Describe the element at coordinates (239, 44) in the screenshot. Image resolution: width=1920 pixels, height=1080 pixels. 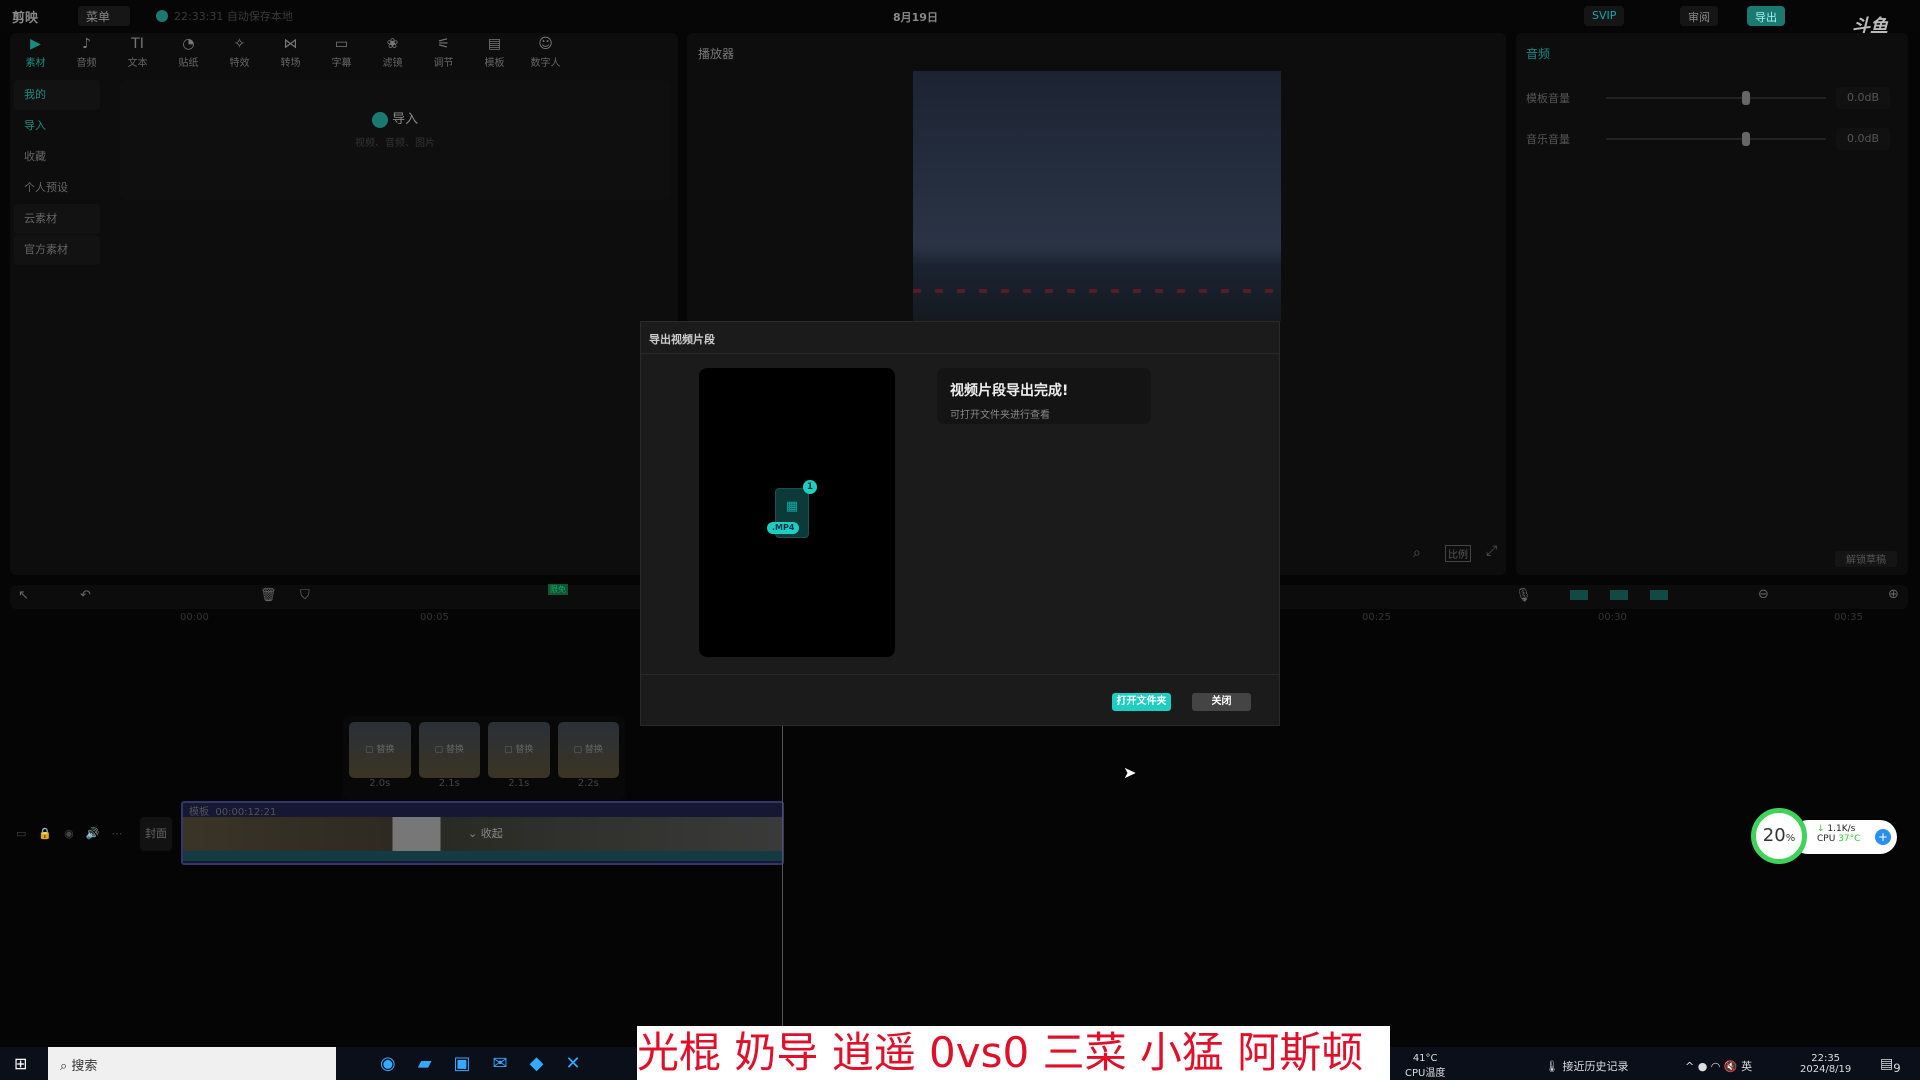
I see `tab-icon: ✧` at that location.